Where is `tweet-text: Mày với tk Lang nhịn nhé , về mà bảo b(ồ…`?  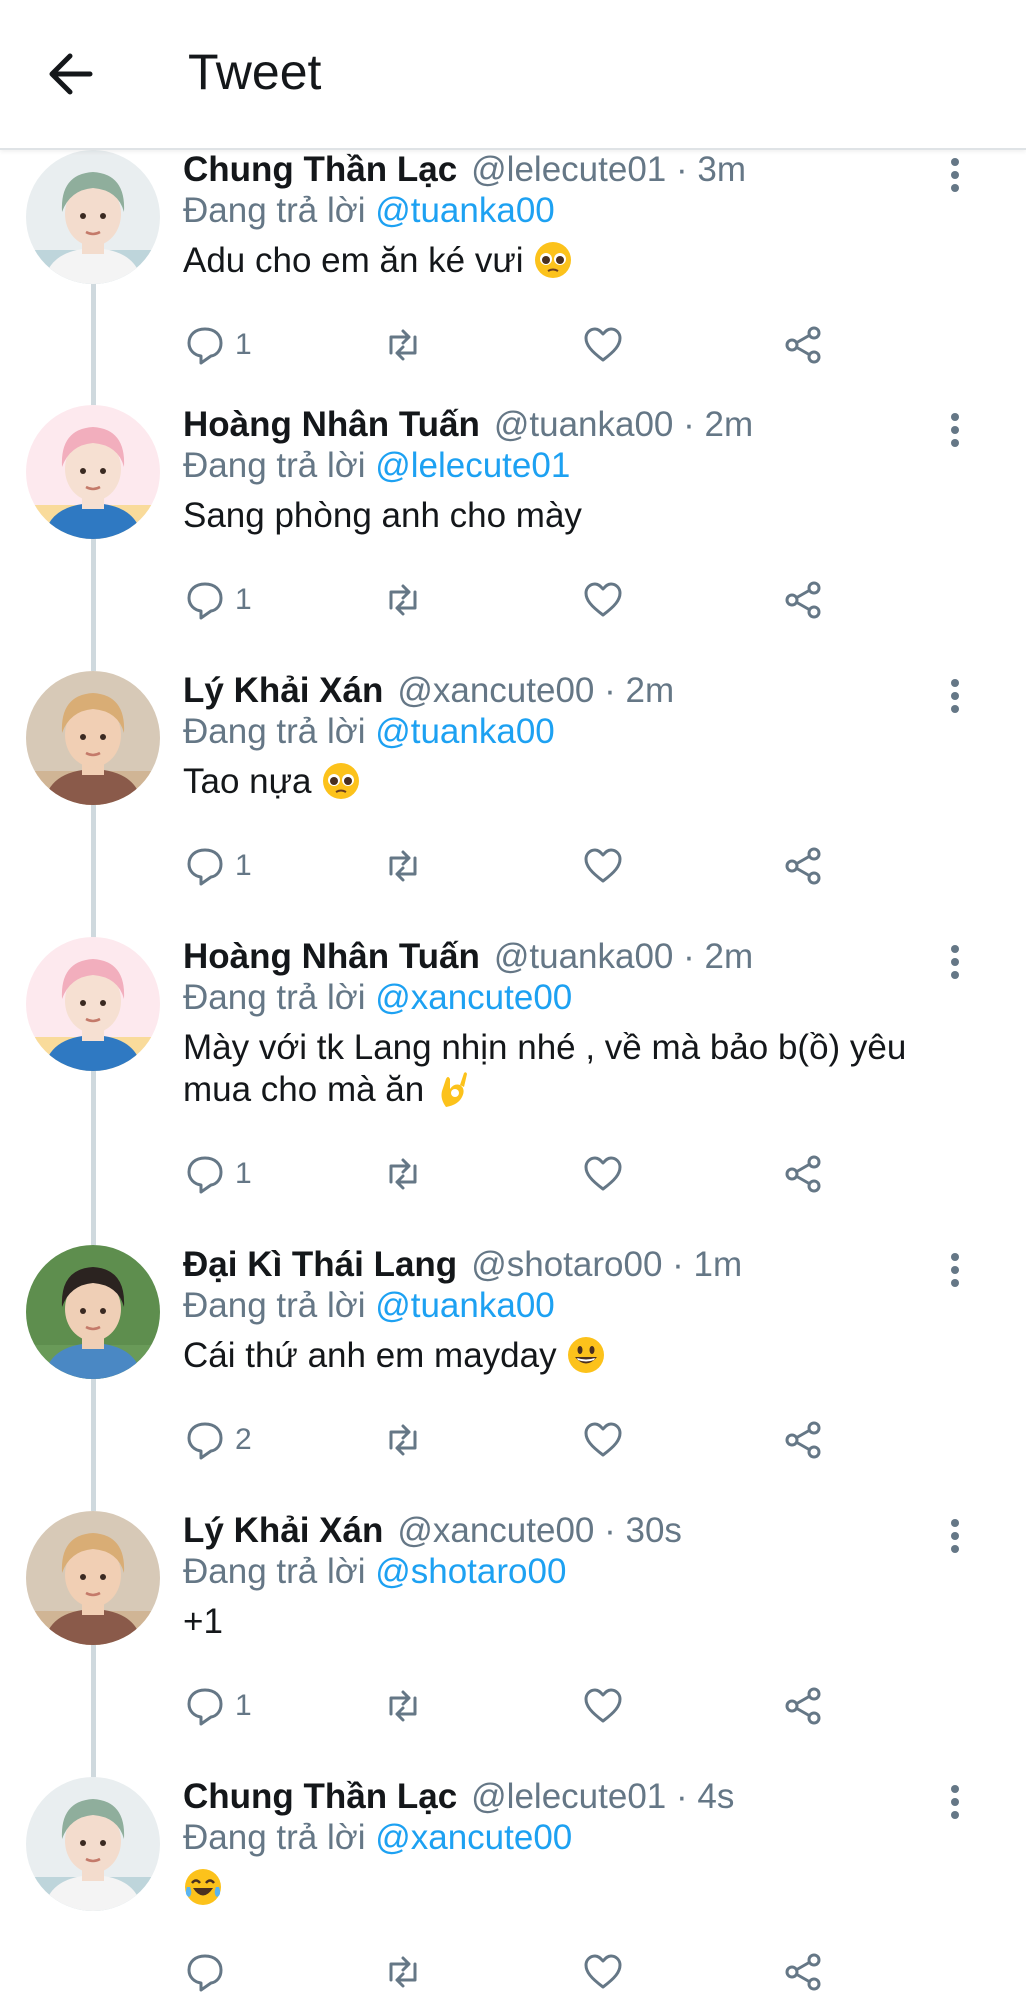
tweet-text: Mày với tk Lang nhịn nhé , về mà bảo b(ồ… is located at coordinates (578, 1069).